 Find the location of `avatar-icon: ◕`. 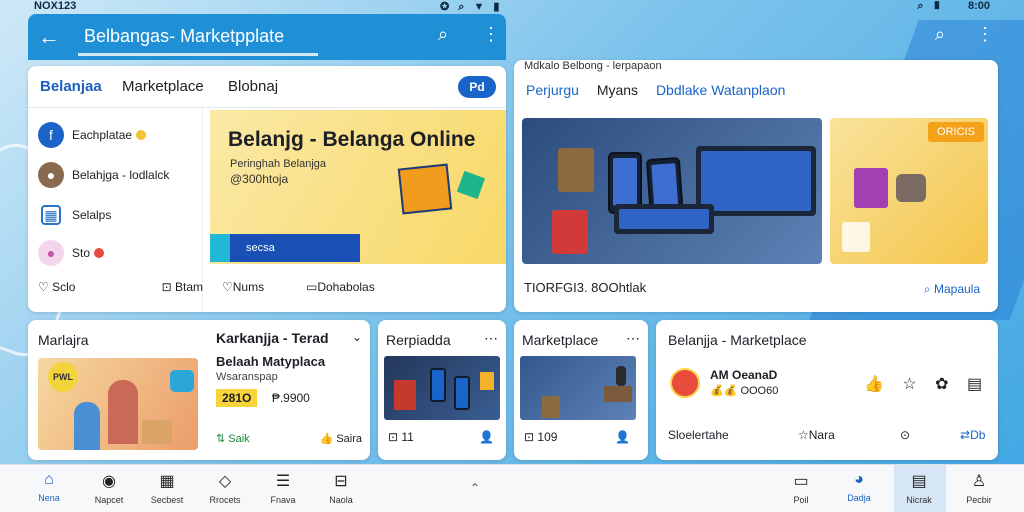

avatar-icon: ◕ is located at coordinates (859, 479).